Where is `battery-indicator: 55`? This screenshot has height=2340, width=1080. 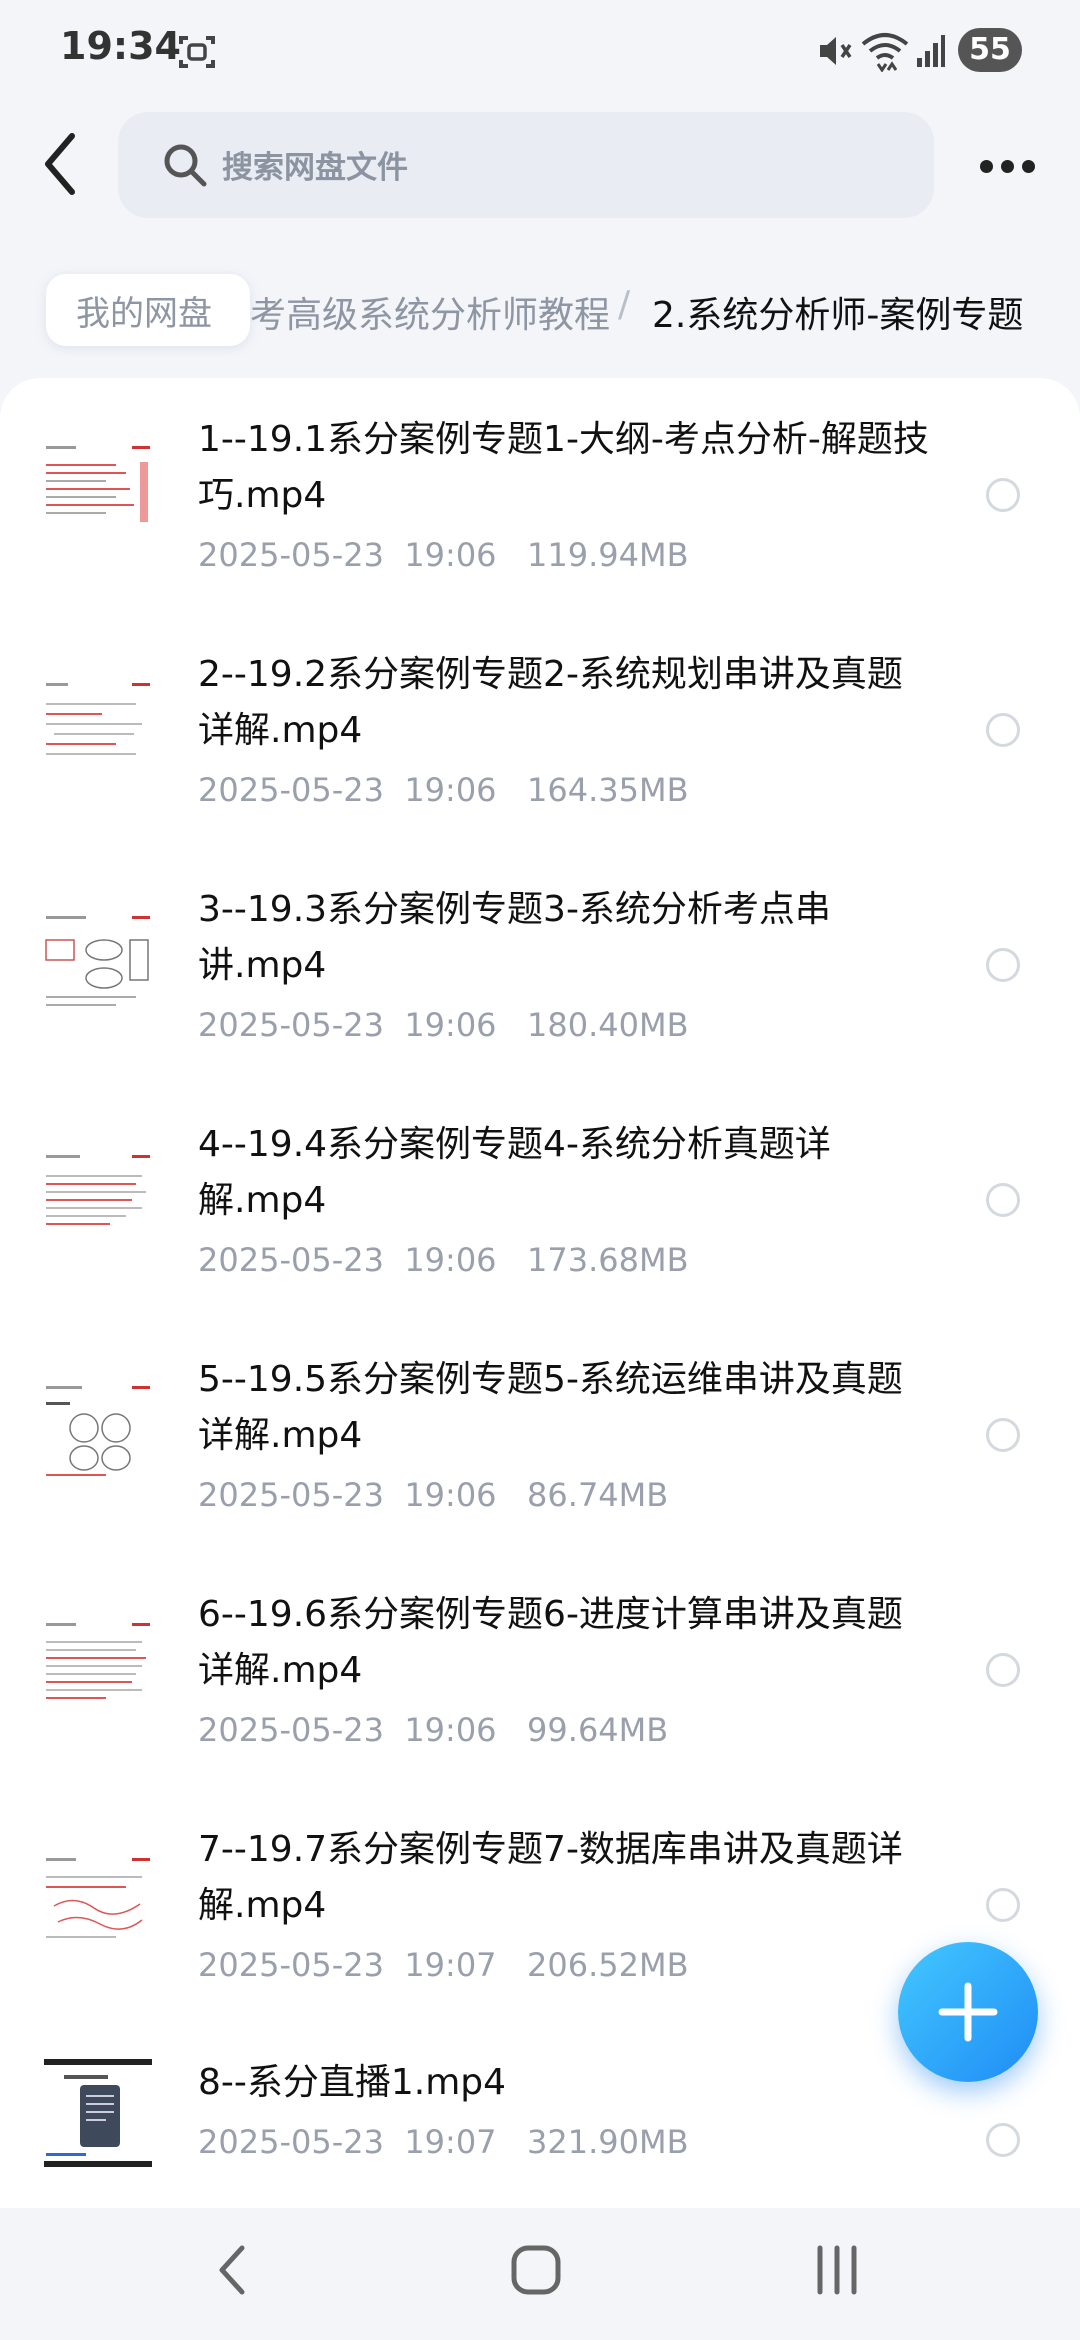
battery-indicator: 55 is located at coordinates (990, 50).